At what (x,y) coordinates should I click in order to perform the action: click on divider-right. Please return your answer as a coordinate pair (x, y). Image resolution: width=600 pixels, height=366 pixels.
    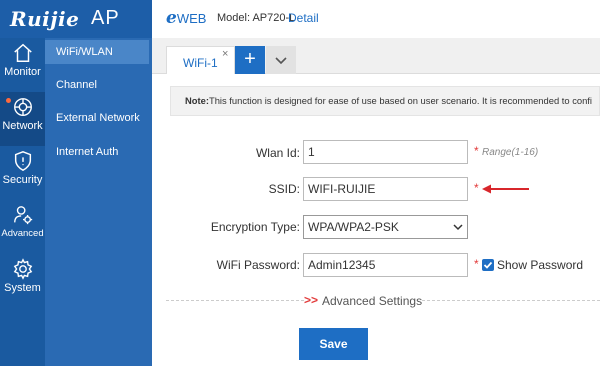
    Looking at the image, I should click on (511, 300).